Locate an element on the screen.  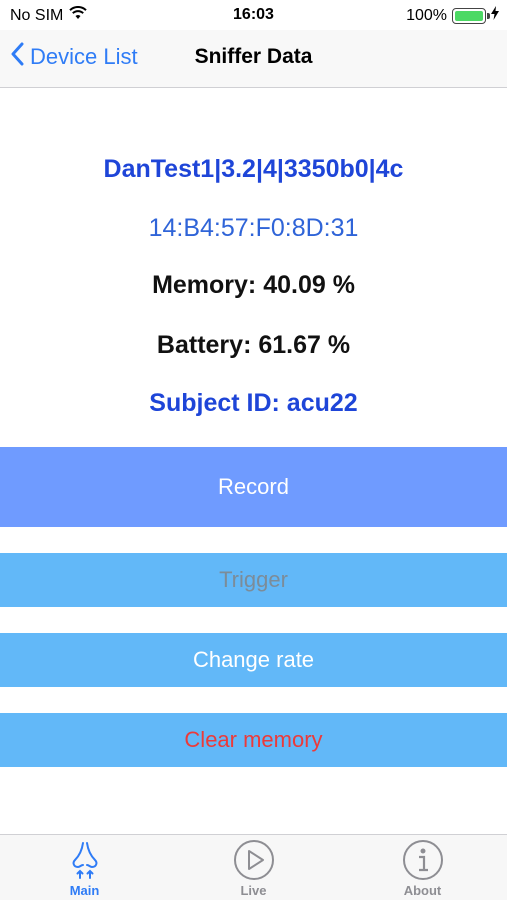
tab-main: Main is located at coordinates (84, 867).